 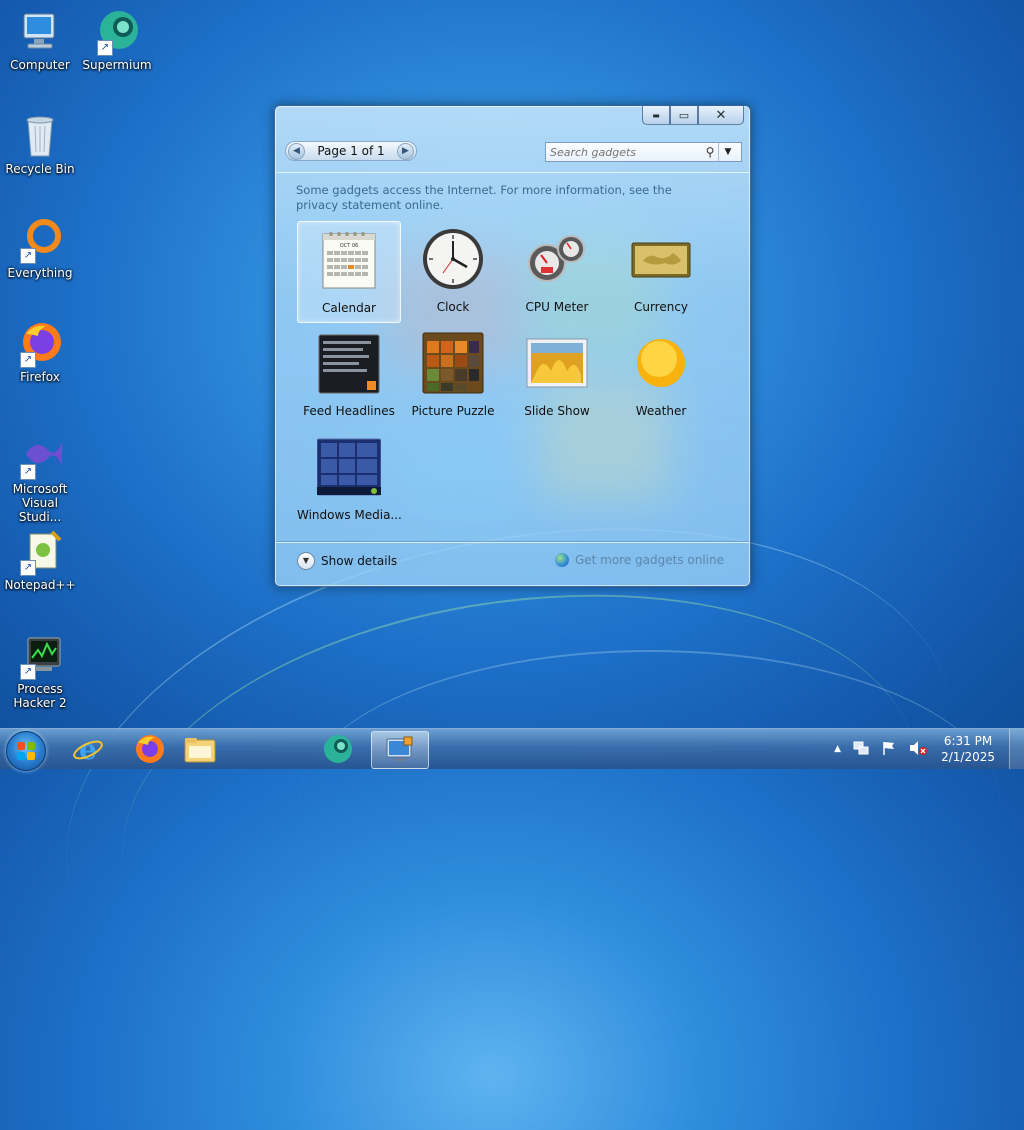 I want to click on svg-text: e, so click(x=88, y=749).